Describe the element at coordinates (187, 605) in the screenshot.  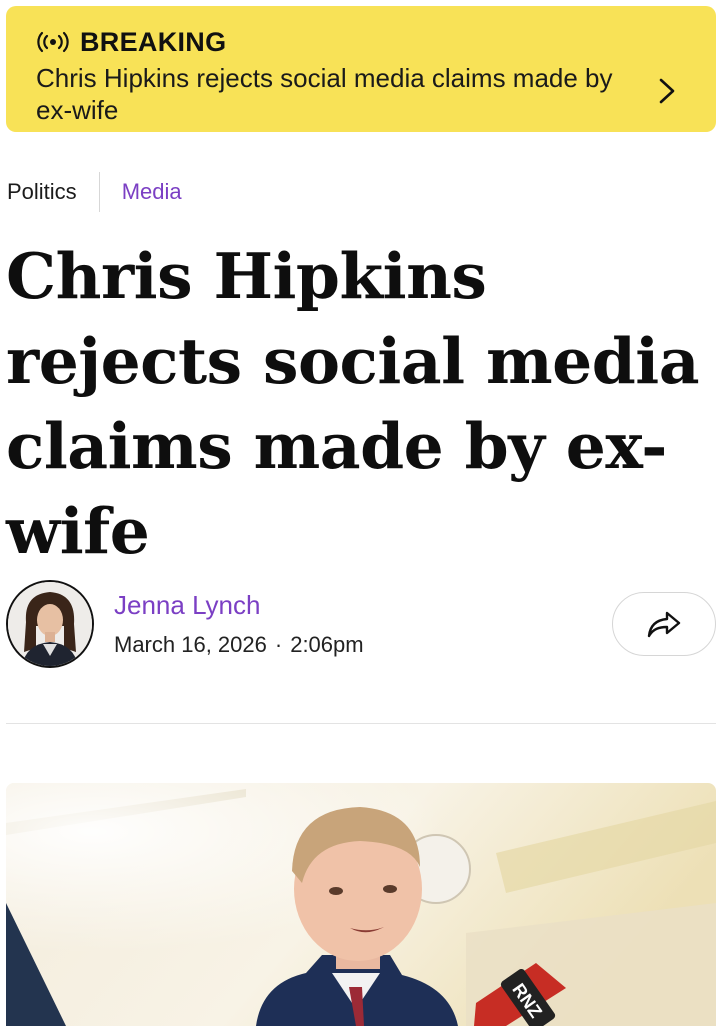
I see `author-name: Jenna Lynch` at that location.